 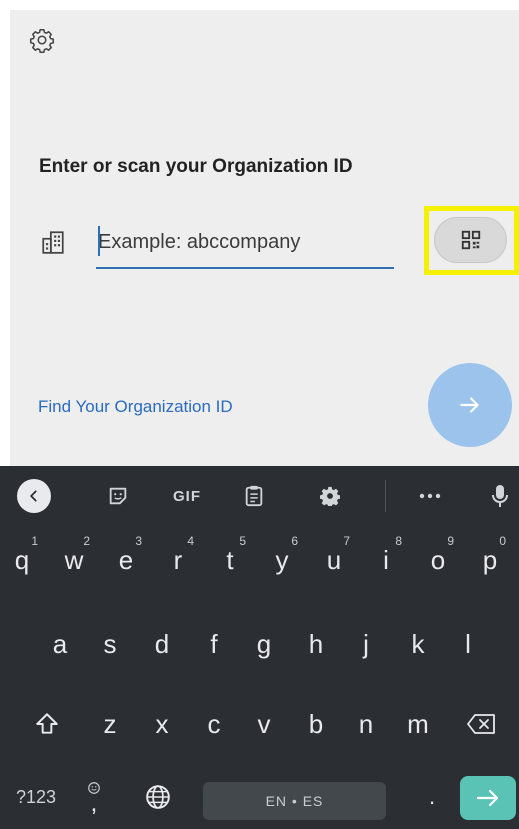 What do you see at coordinates (334, 560) in the screenshot?
I see `key-u: u7` at bounding box center [334, 560].